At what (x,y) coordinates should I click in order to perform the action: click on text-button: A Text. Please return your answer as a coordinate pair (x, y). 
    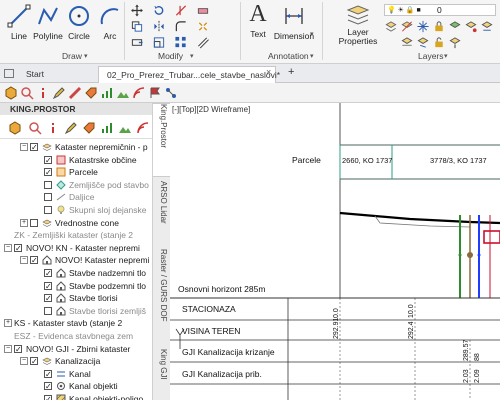
    Looking at the image, I should click on (258, 20).